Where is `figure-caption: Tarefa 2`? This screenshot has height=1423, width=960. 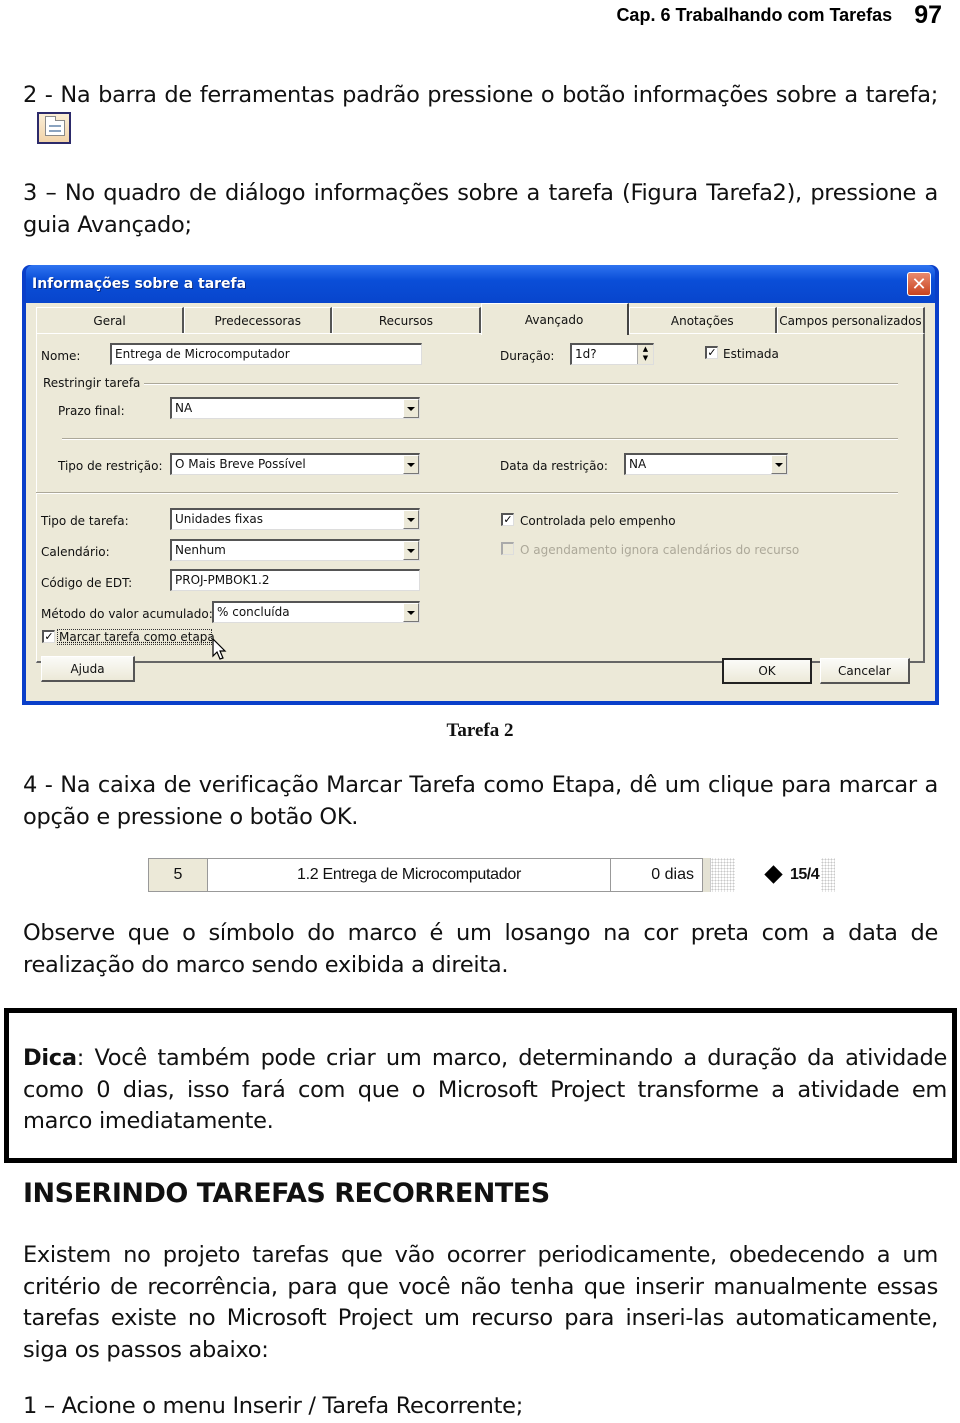 figure-caption: Tarefa 2 is located at coordinates (480, 730).